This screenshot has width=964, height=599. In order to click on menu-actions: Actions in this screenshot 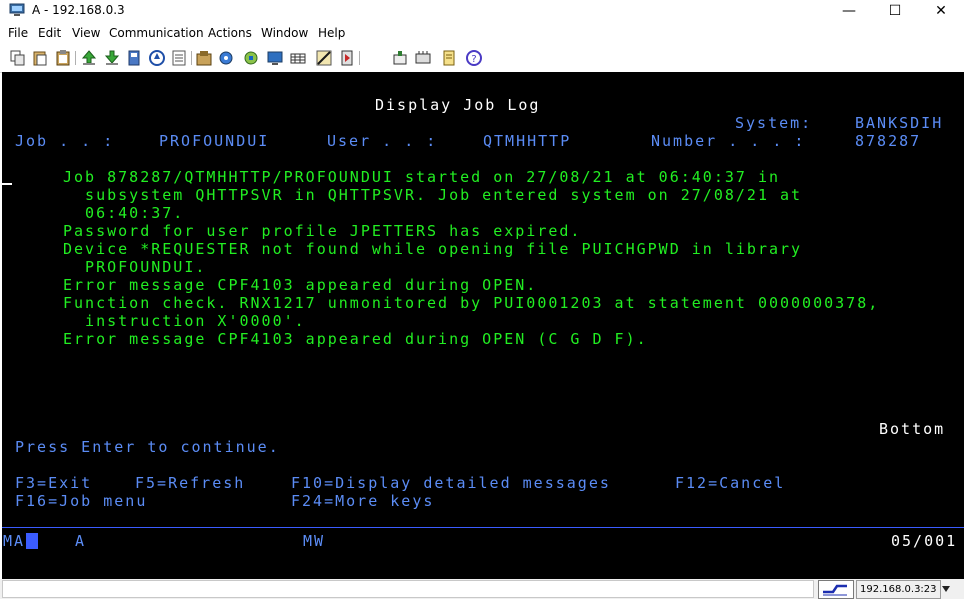, I will do `click(230, 33)`.